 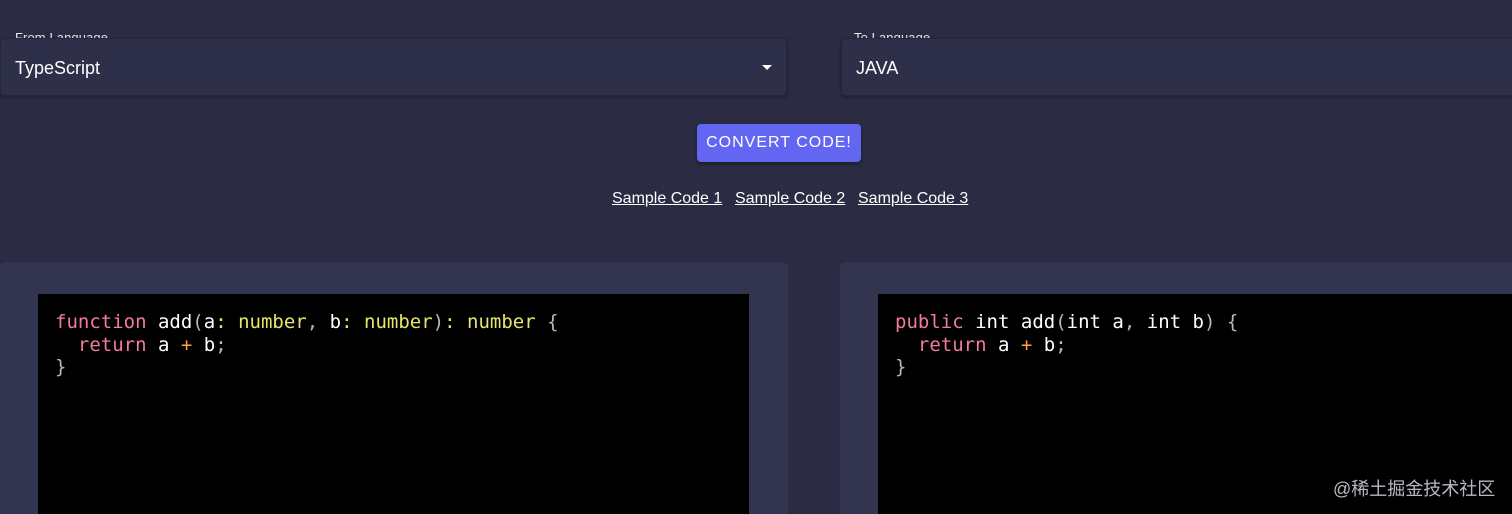 What do you see at coordinates (58, 68) in the screenshot?
I see `from-language-value: TypeScript` at bounding box center [58, 68].